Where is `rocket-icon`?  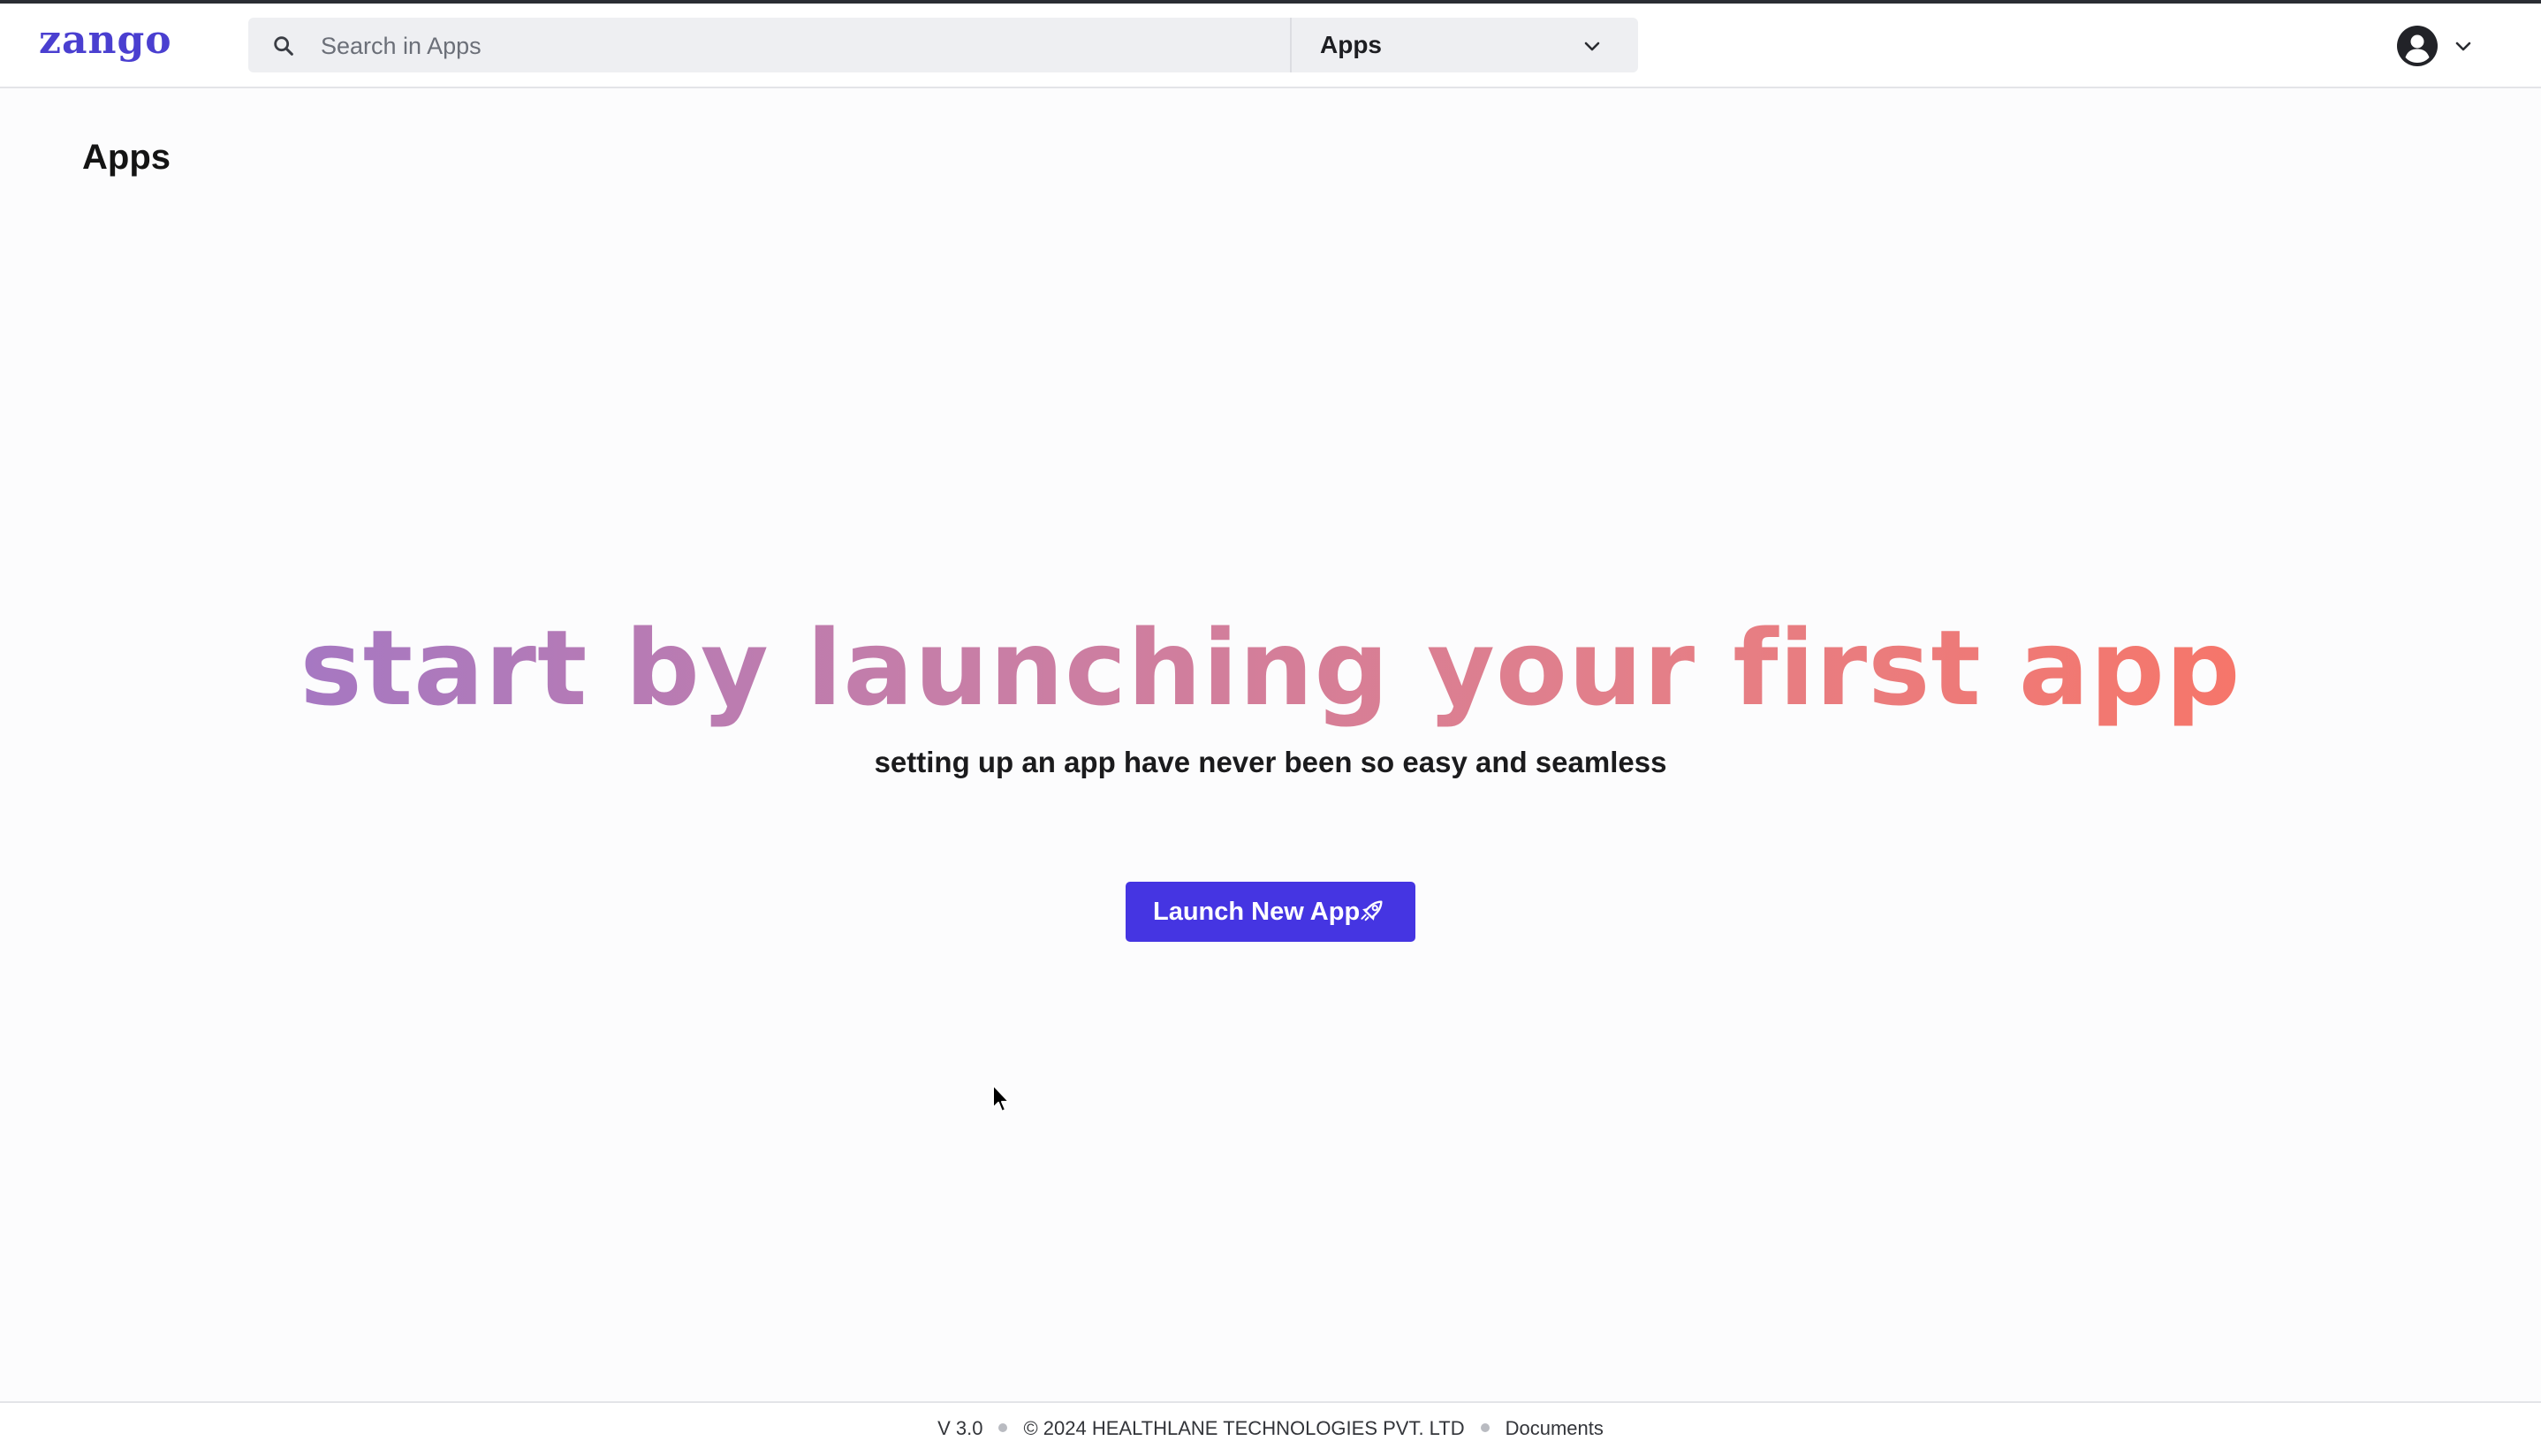
rocket-icon is located at coordinates (1372, 910).